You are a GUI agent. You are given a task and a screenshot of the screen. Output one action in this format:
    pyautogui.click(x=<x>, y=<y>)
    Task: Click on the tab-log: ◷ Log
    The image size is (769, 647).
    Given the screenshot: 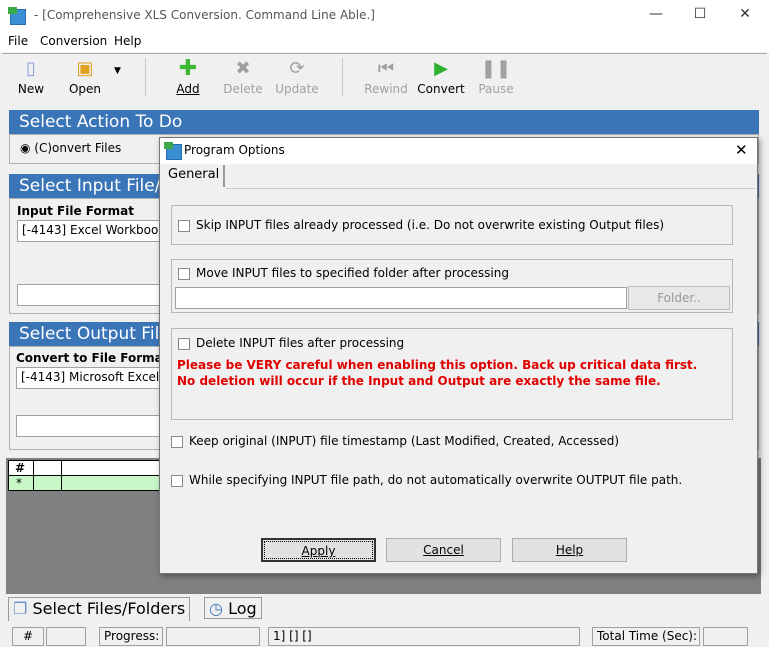 What is the action you would take?
    pyautogui.click(x=233, y=608)
    